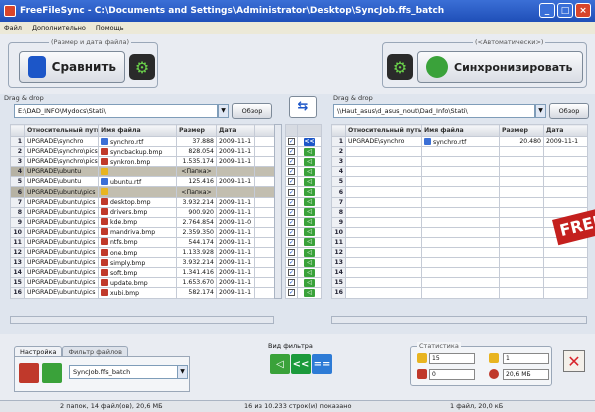 This screenshot has height=412, width=595. I want to click on right-col-size: Размер, so click(521, 130).